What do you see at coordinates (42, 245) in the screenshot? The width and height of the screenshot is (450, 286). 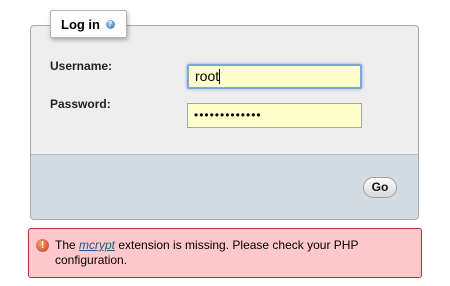 I see `error-icon: !` at bounding box center [42, 245].